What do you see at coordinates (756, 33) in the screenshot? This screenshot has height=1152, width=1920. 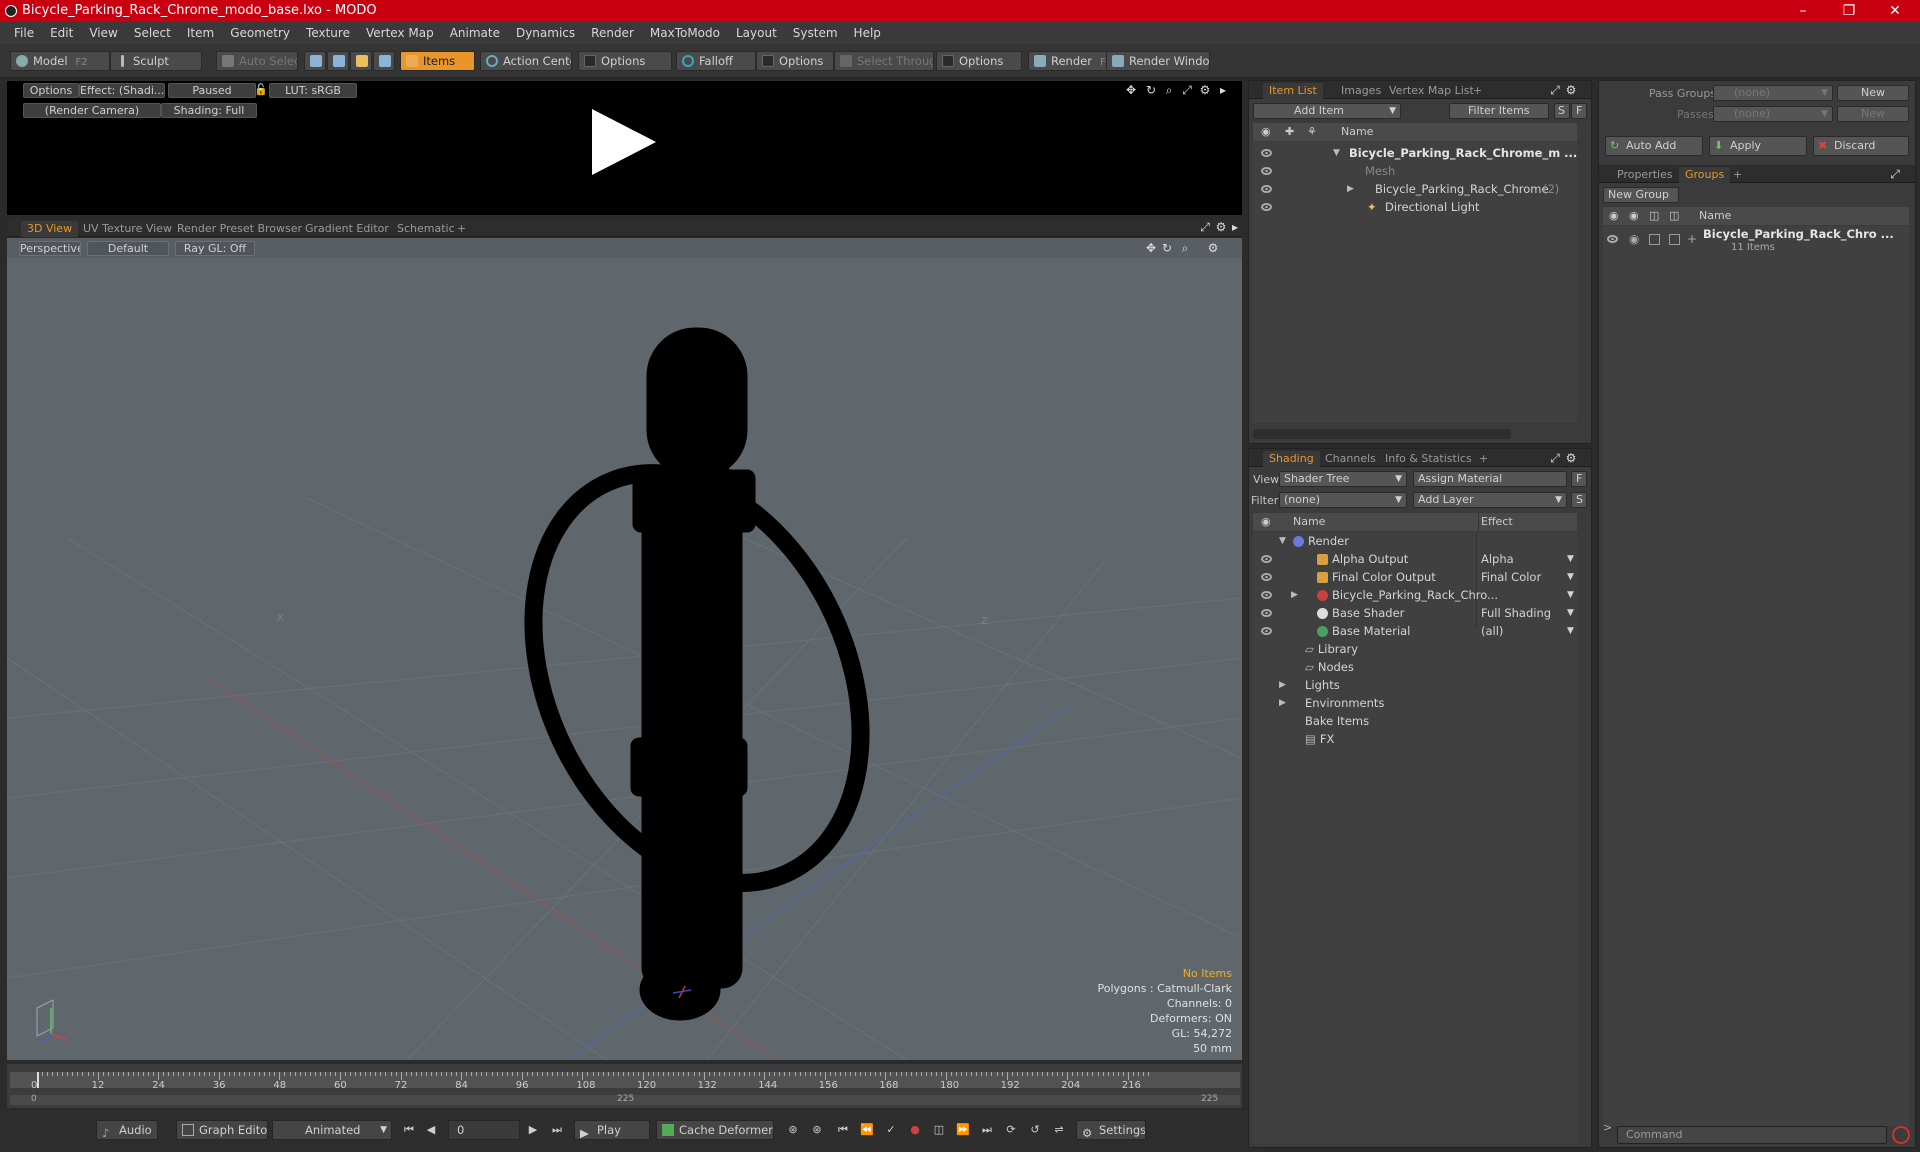 I see `menu-layout: Layout` at bounding box center [756, 33].